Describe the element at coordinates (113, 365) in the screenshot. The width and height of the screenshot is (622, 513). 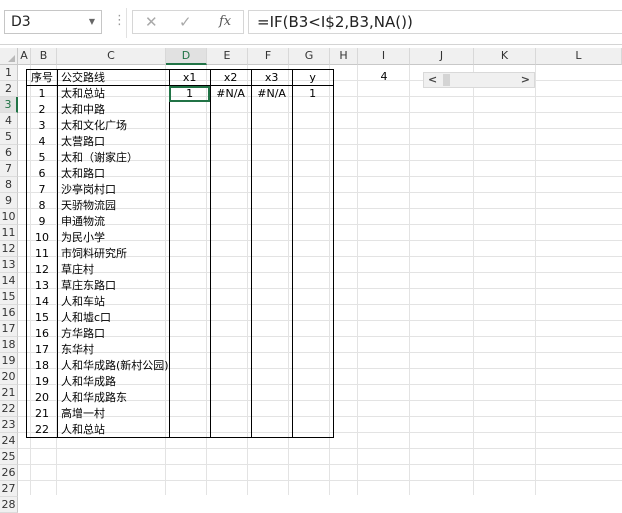
I see `table-cell: 人和华成路(新村公园)` at that location.